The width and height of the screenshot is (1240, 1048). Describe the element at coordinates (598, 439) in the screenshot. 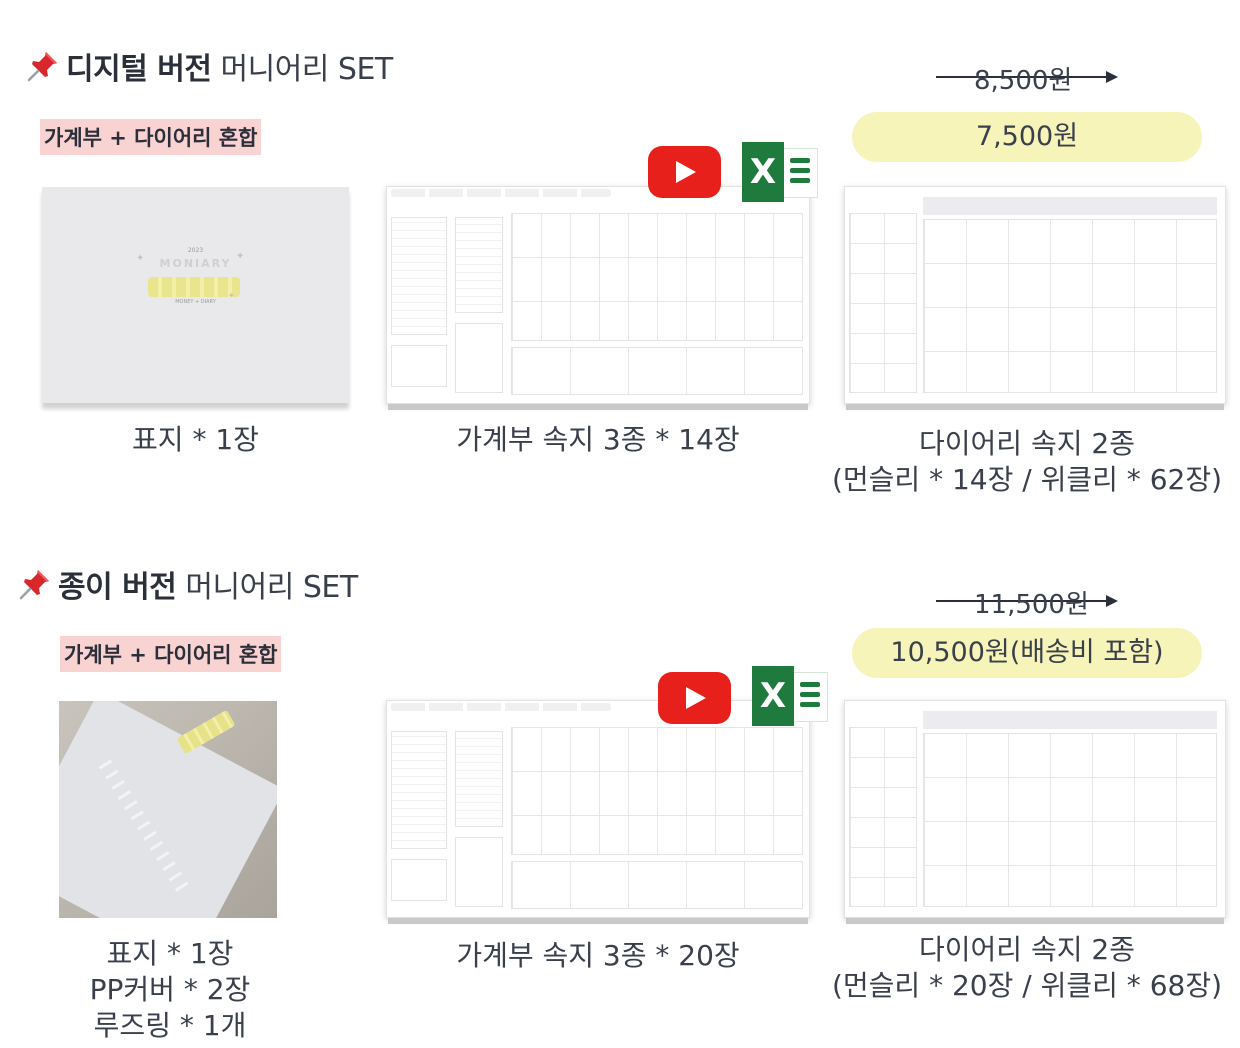

I see `digital-caption-ledger: 가계부 속지 3종 * 14장` at that location.